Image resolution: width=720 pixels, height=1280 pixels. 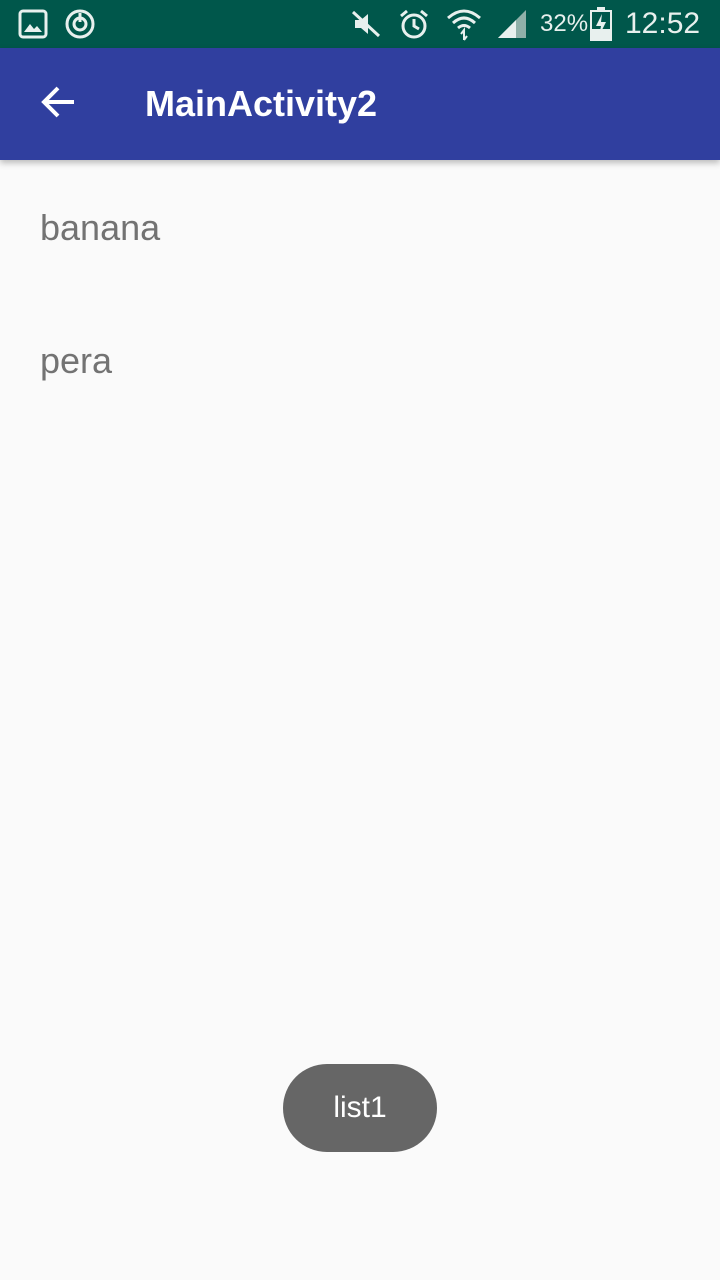 What do you see at coordinates (261, 103) in the screenshot?
I see `page-title: MainActivity2` at bounding box center [261, 103].